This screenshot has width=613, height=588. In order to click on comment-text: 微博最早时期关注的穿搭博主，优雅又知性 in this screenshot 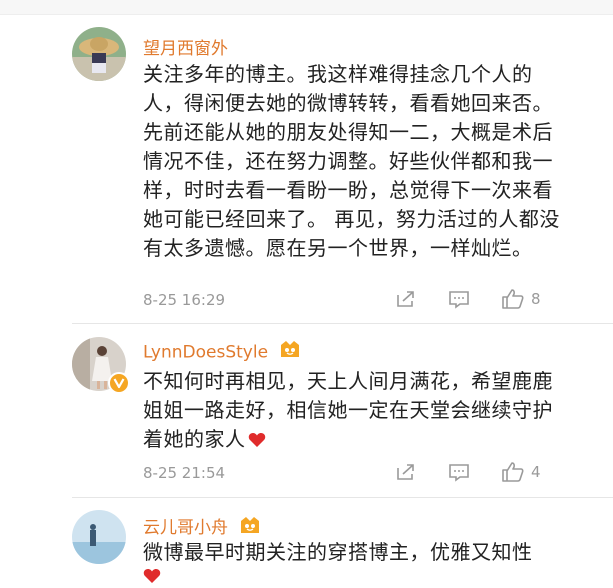, I will do `click(338, 552)`.